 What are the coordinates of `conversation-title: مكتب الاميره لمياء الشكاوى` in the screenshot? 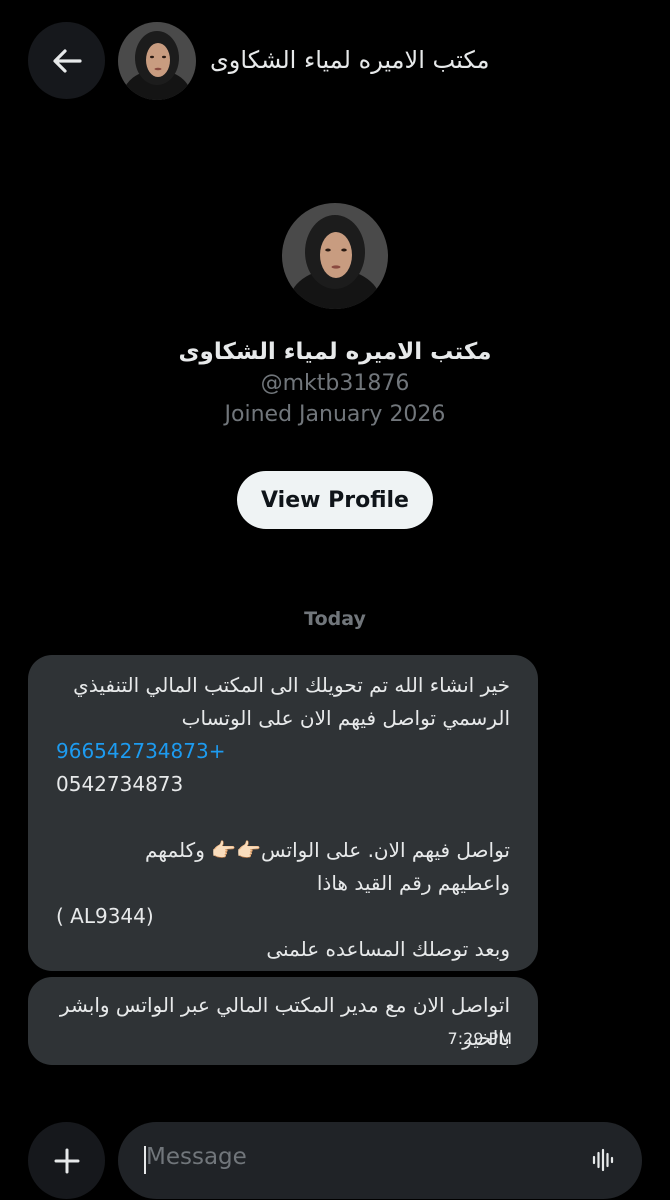 It's located at (349, 60).